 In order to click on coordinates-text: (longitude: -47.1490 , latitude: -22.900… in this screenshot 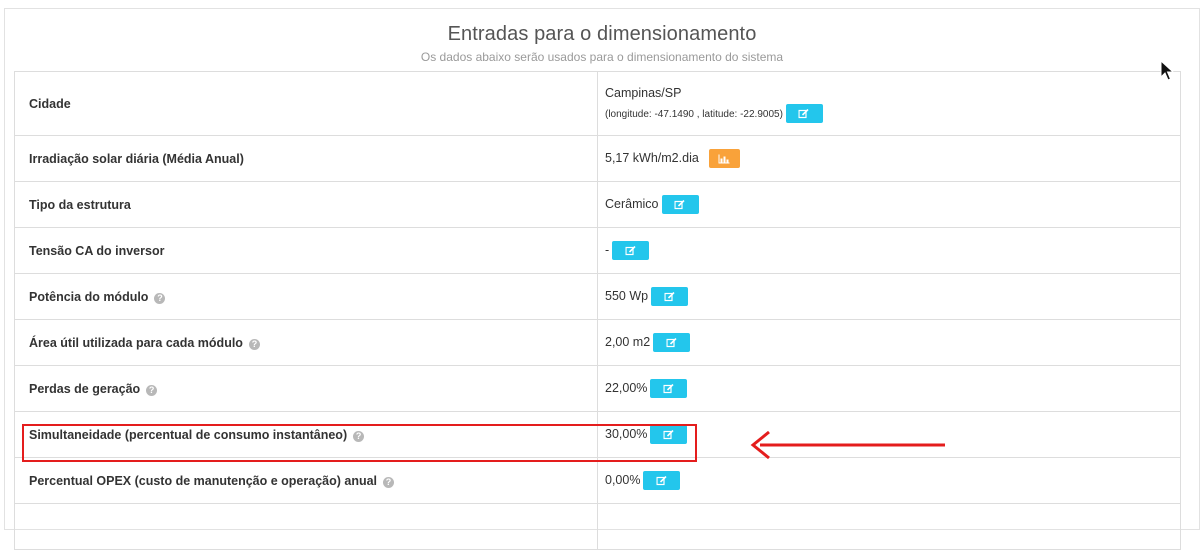, I will do `click(694, 114)`.